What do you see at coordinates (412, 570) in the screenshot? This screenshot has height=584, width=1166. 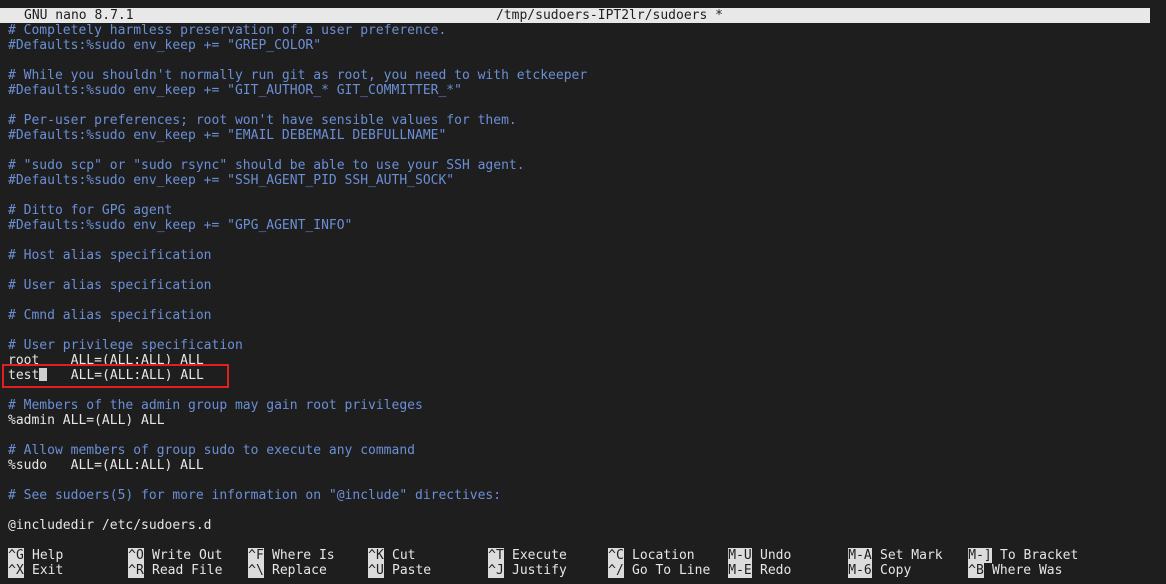 I see `shortcut-label: Paste` at bounding box center [412, 570].